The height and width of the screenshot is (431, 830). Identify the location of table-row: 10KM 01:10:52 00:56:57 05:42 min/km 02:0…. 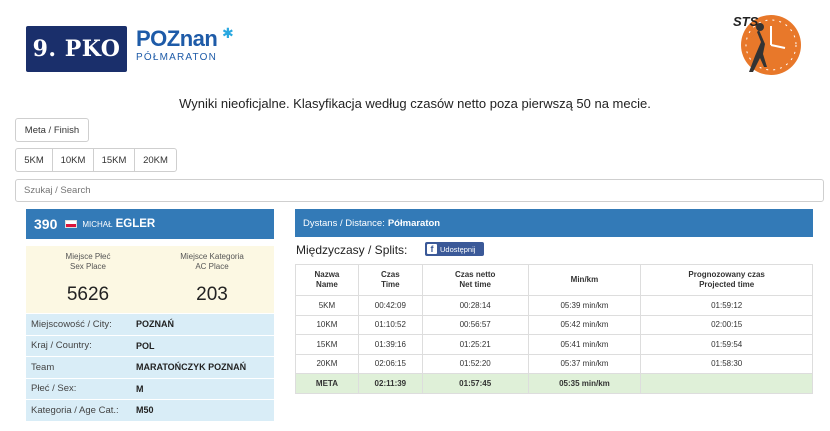
(554, 324).